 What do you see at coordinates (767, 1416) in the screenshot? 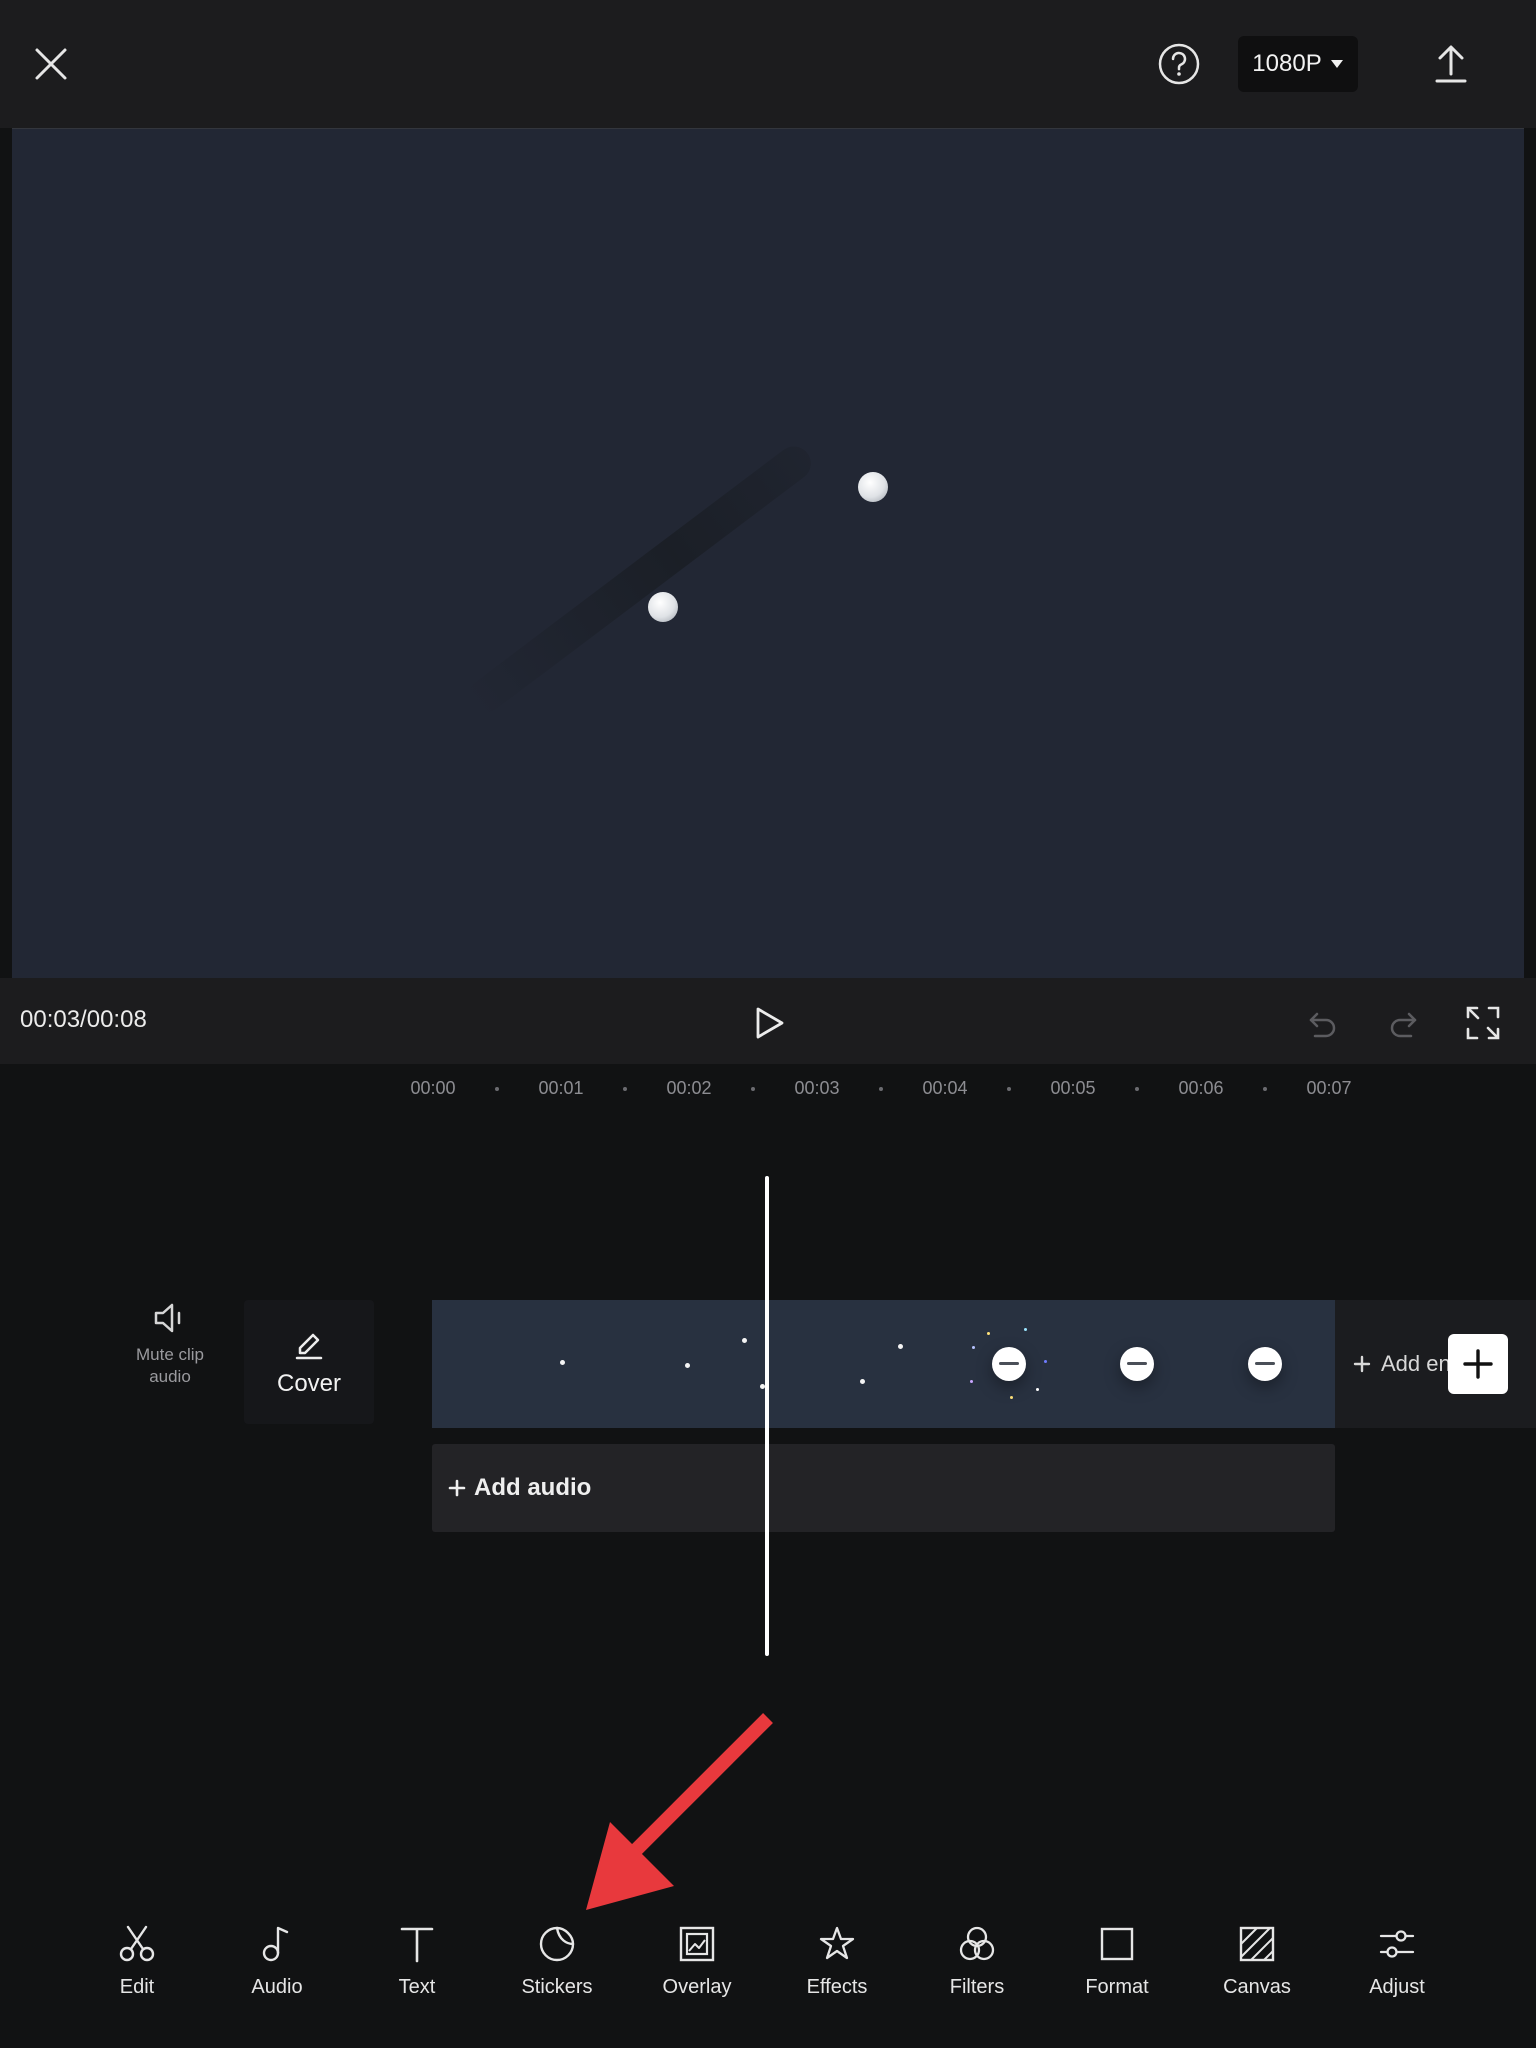
I see `playhead` at bounding box center [767, 1416].